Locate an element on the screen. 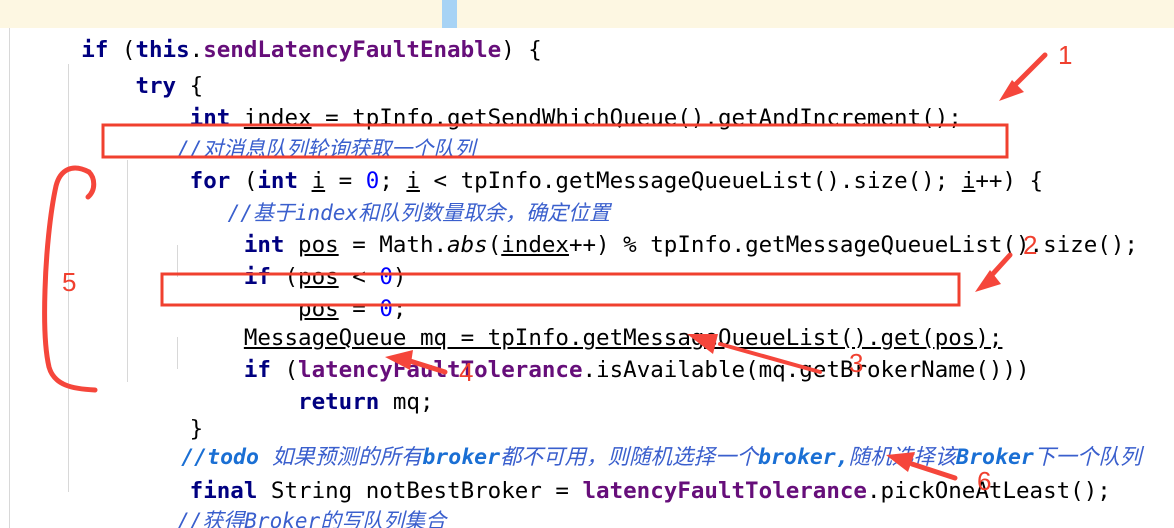  annotation-number-1: 1 is located at coordinates (1065, 55).